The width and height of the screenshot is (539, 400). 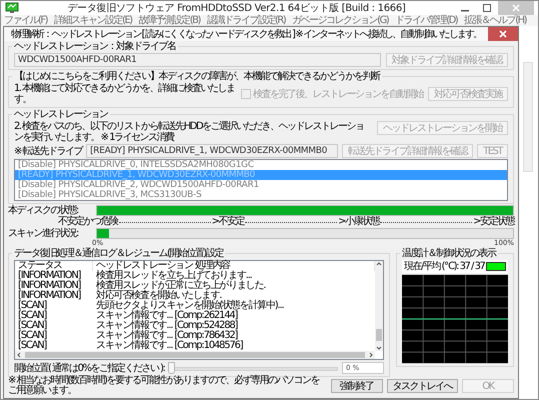 I want to click on table-cell-text: 検査用スレッドが正常に立ち上がりました., so click(x=180, y=286).